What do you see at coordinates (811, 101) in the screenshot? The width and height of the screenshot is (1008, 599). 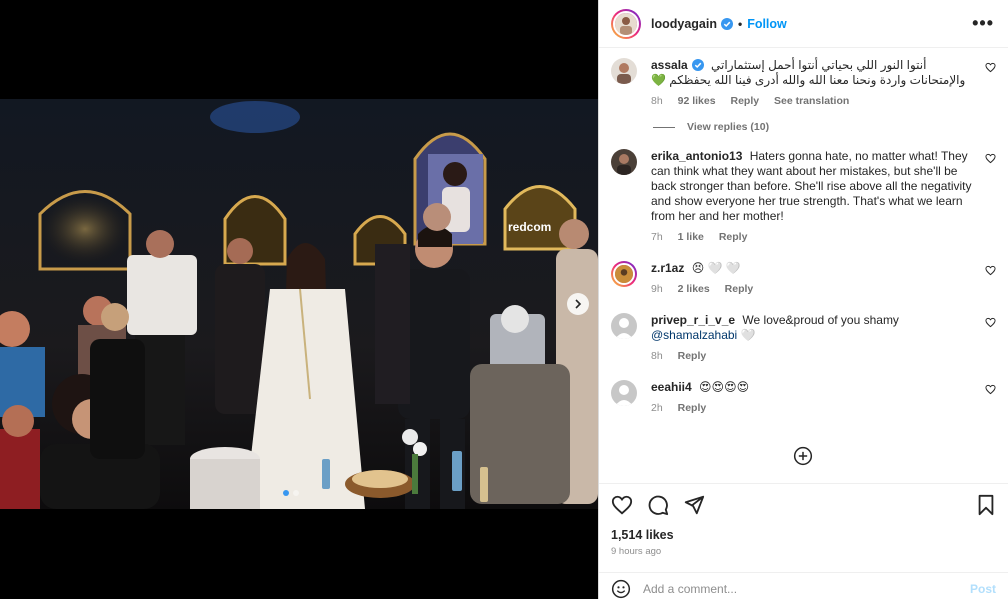 I see `see-translation-button: See translation` at bounding box center [811, 101].